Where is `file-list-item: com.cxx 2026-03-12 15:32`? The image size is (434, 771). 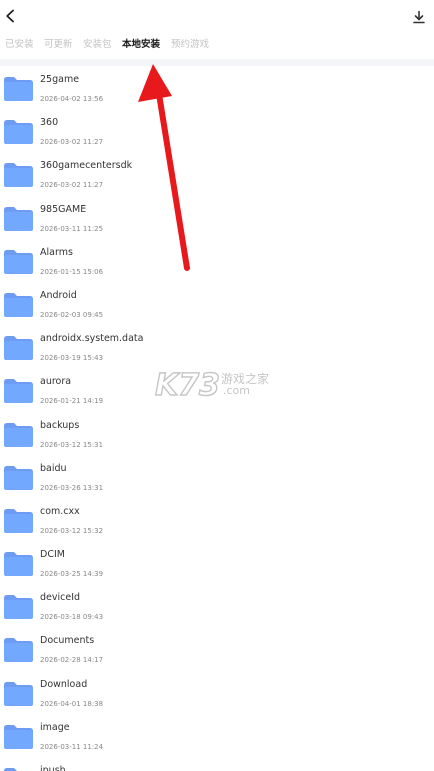
file-list-item: com.cxx 2026-03-12 15:32 is located at coordinates (217, 519).